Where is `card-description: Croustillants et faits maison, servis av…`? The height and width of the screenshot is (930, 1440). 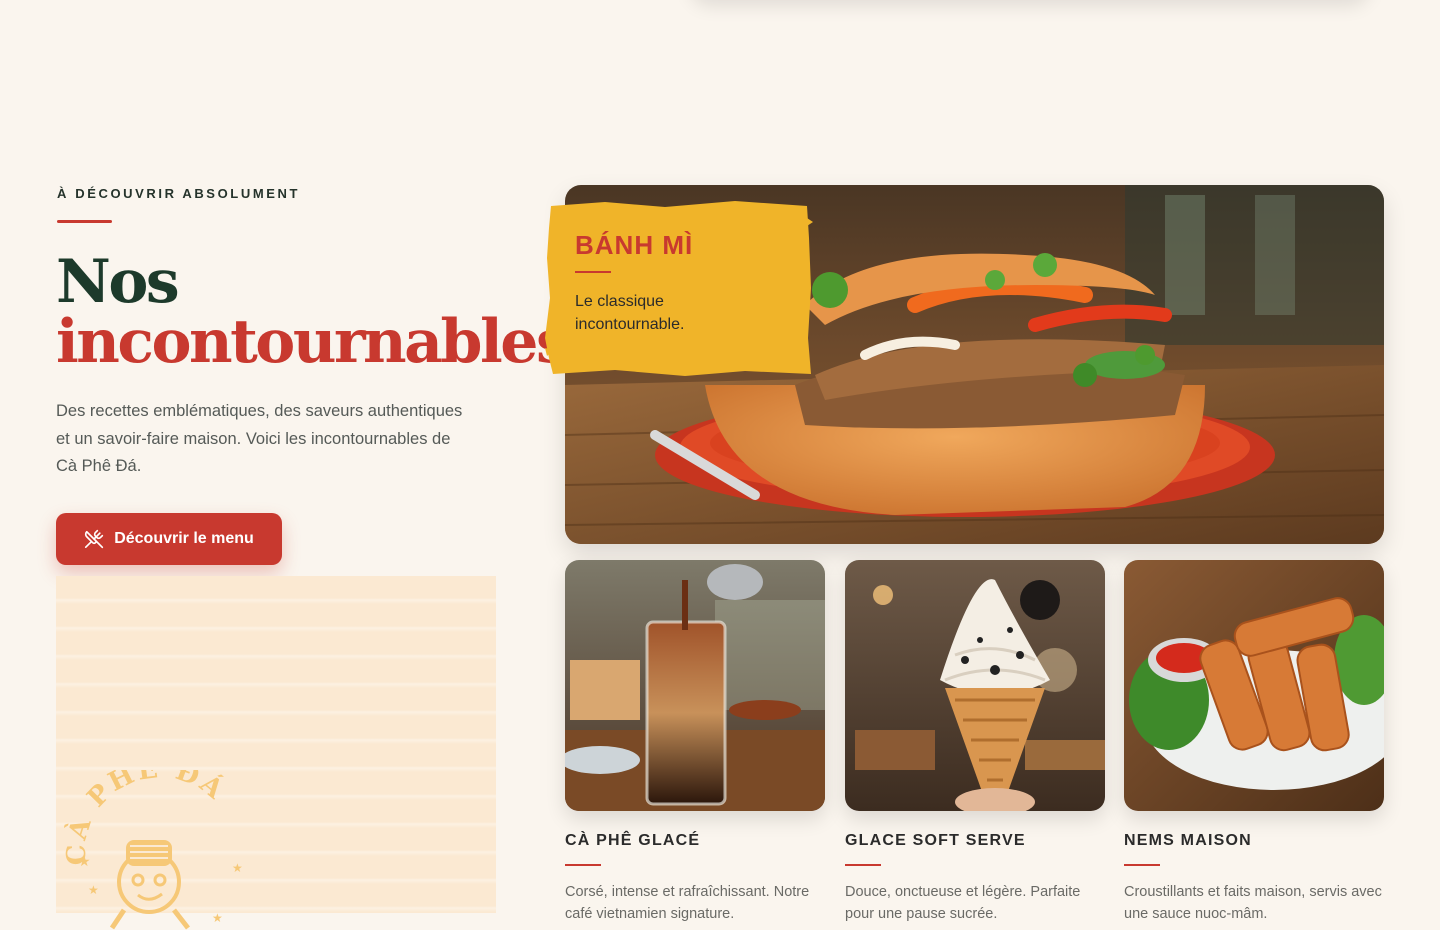 card-description: Croustillants et faits maison, servis av… is located at coordinates (1253, 903).